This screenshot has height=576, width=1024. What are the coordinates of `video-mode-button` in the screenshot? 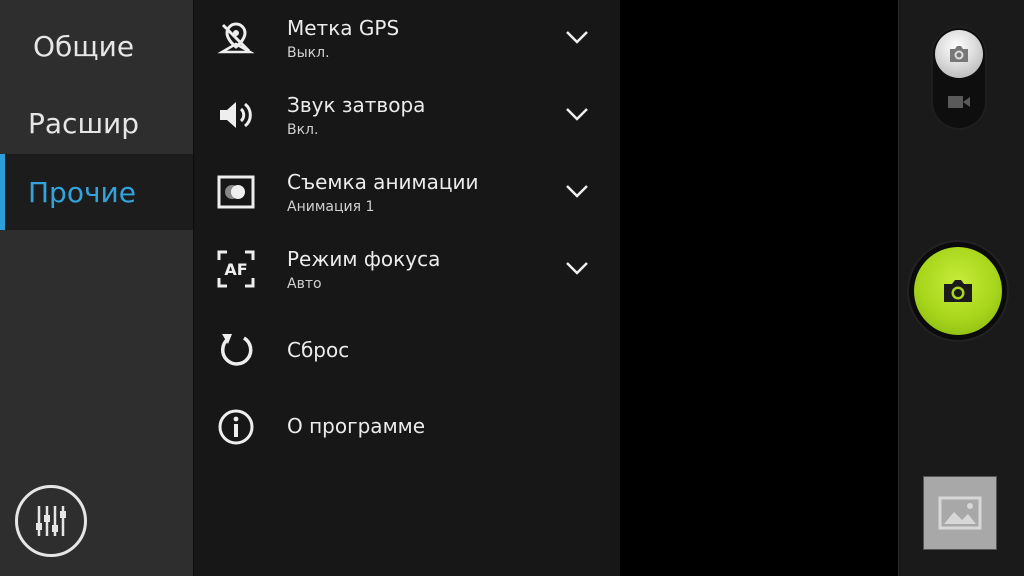 It's located at (959, 102).